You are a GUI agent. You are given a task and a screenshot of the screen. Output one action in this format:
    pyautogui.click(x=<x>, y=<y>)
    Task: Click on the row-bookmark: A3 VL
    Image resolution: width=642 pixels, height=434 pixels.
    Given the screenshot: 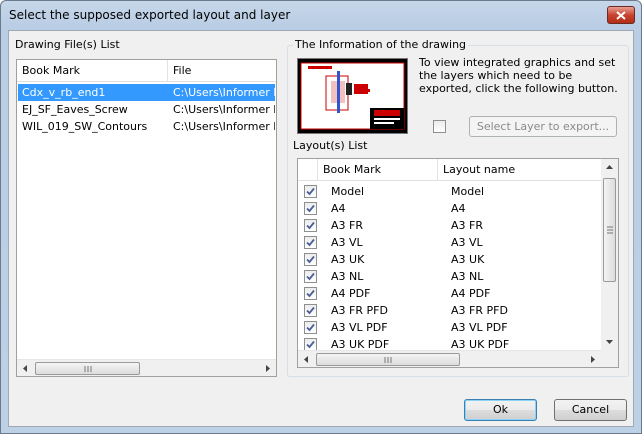 What is the action you would take?
    pyautogui.click(x=347, y=242)
    